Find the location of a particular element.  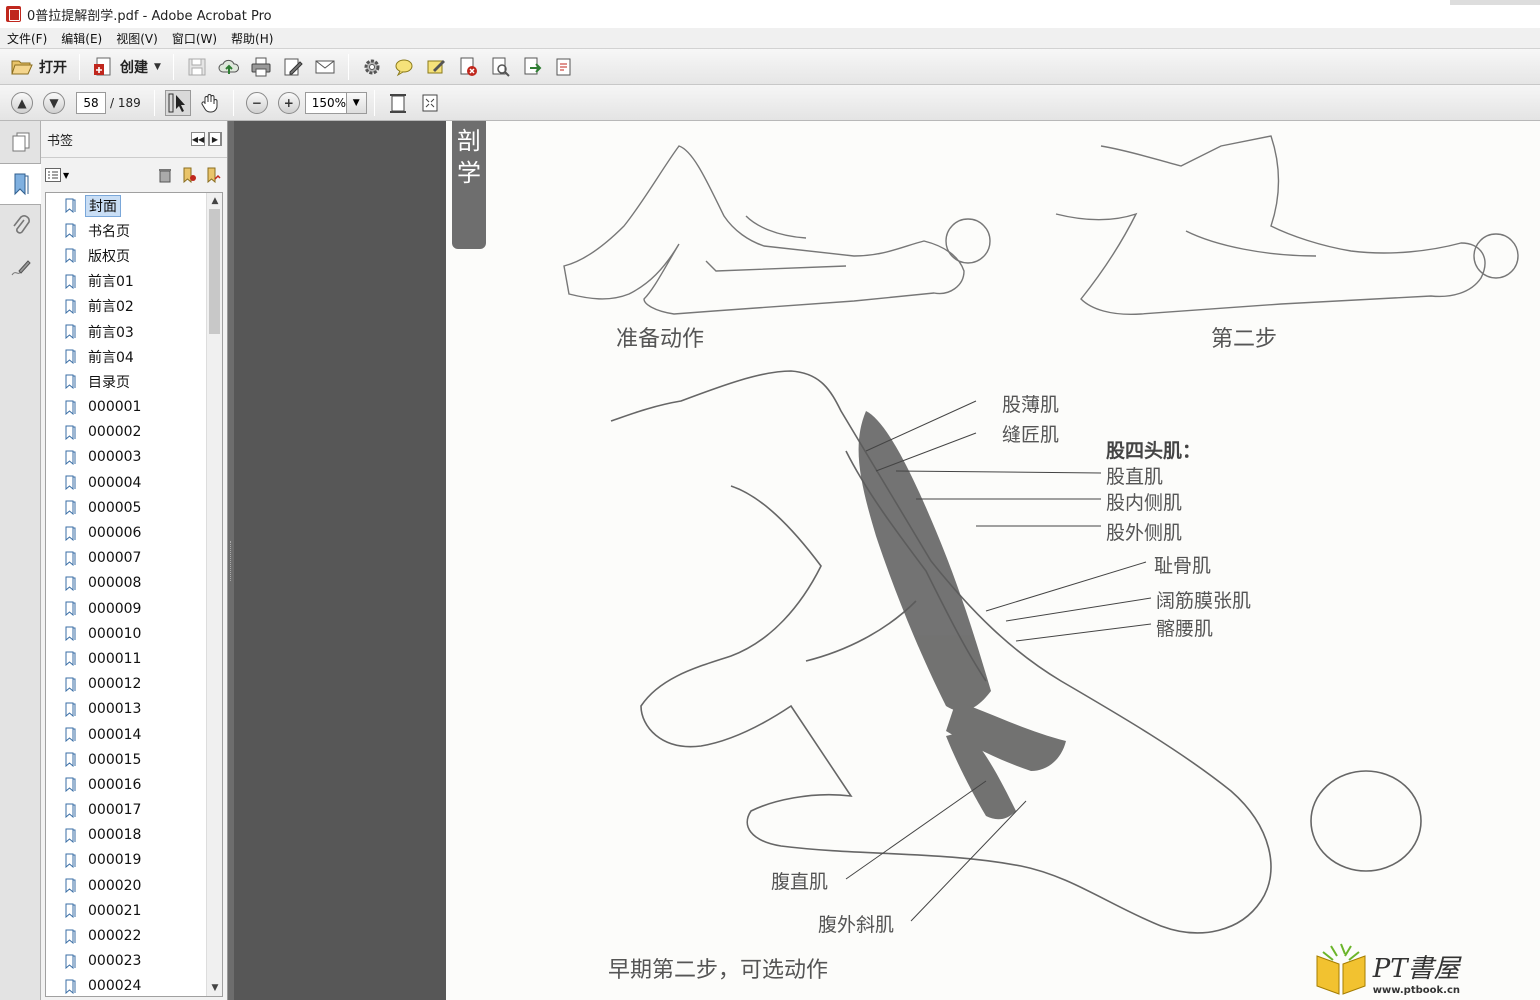

bookmark-item: 前言03 is located at coordinates (134, 331).